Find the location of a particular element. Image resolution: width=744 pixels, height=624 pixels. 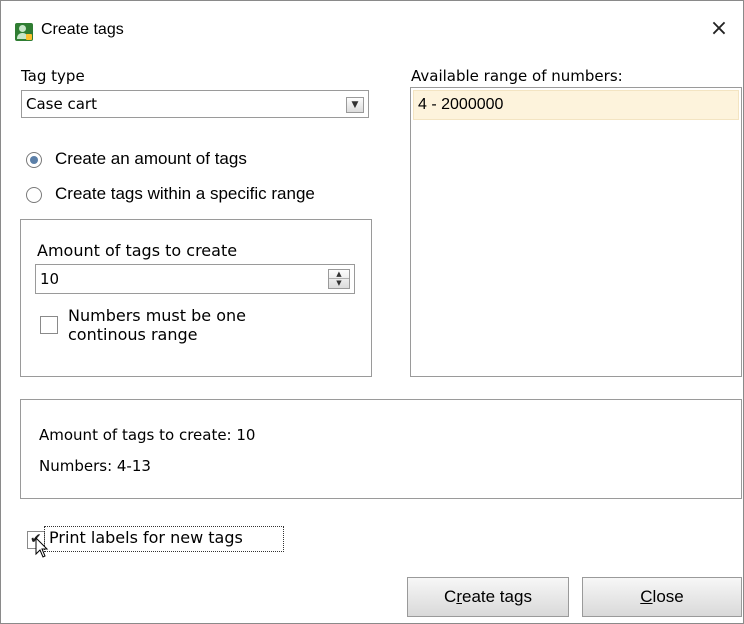

user-tag-icon is located at coordinates (24, 32).